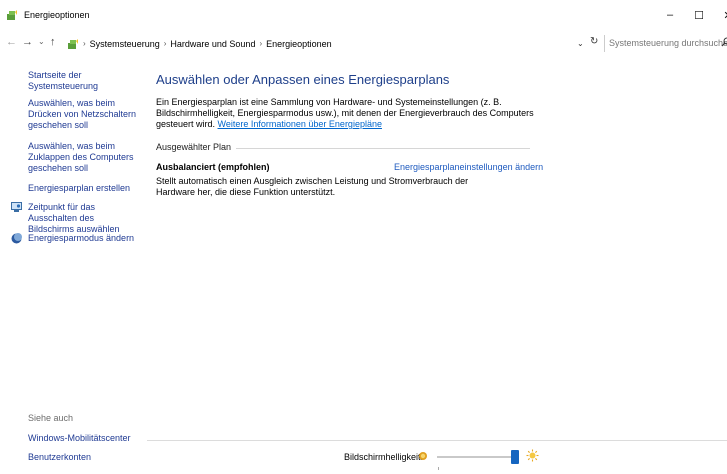 This screenshot has height=474, width=727. I want to click on bottom-divider, so click(437, 440).